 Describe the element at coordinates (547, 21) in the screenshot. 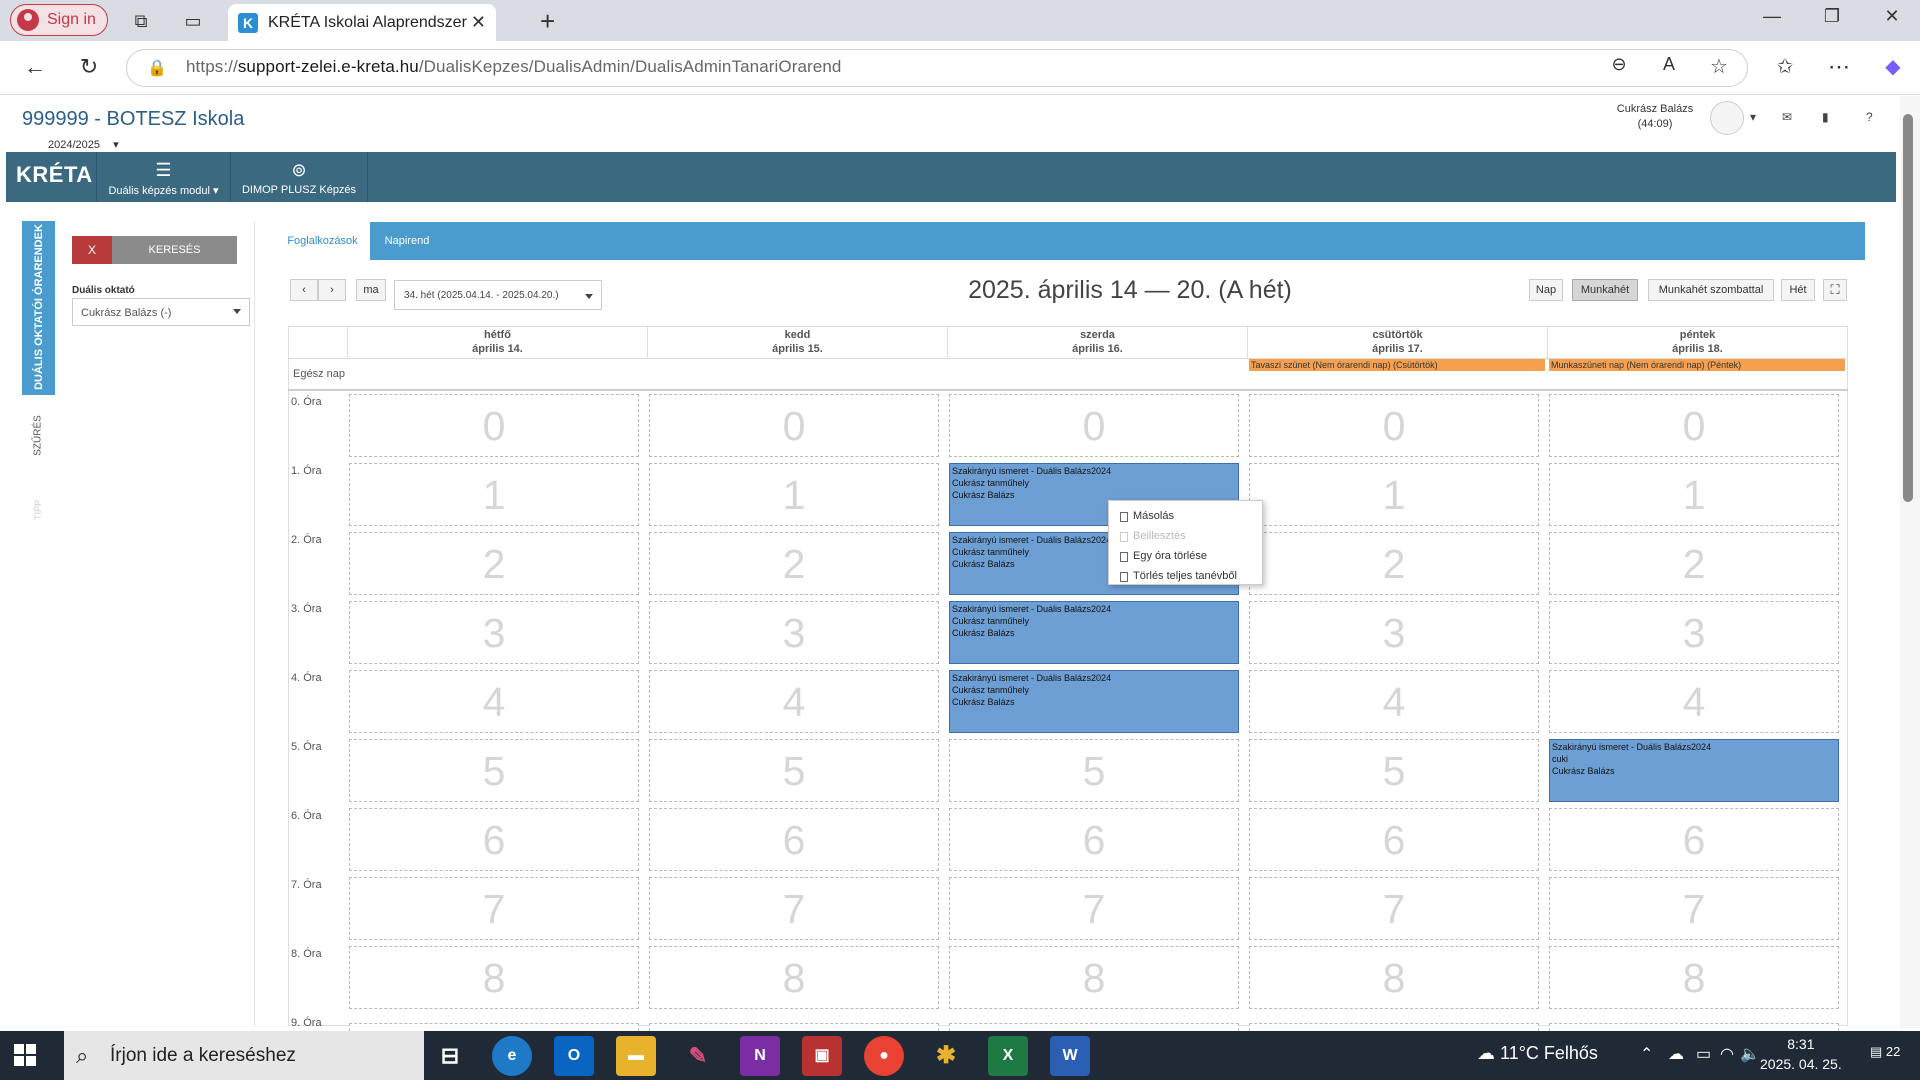

I see `new-tab-icon: +` at that location.